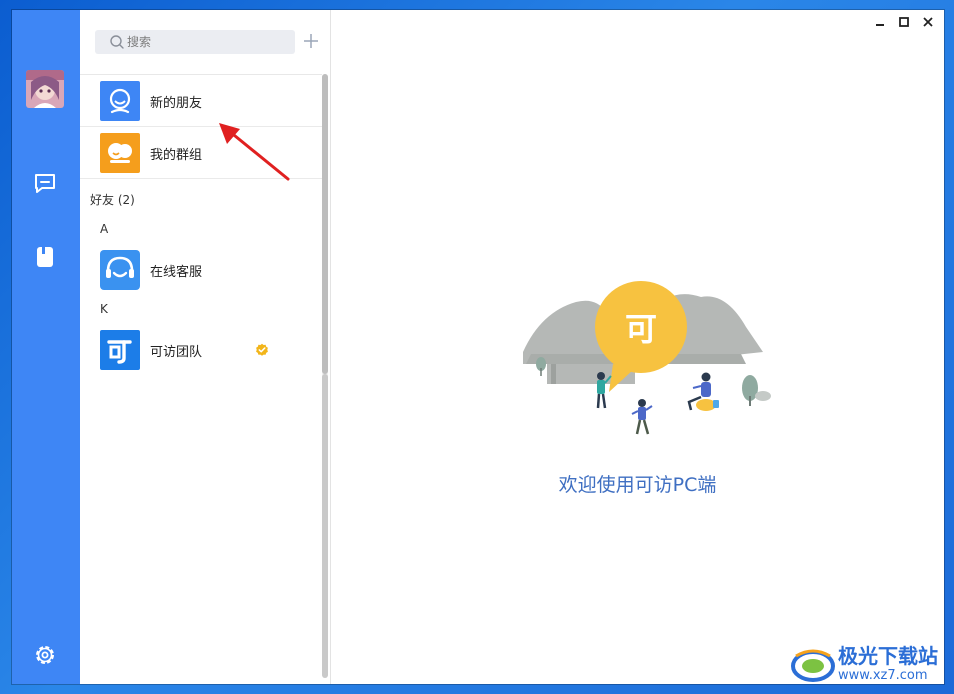  What do you see at coordinates (176, 103) in the screenshot?
I see `list-item-label: 新的朋友` at bounding box center [176, 103].